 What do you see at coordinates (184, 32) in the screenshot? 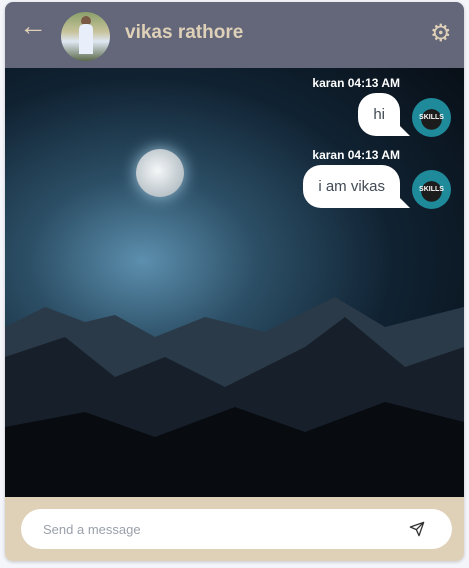
I see `contact-name: vikas rathore` at bounding box center [184, 32].